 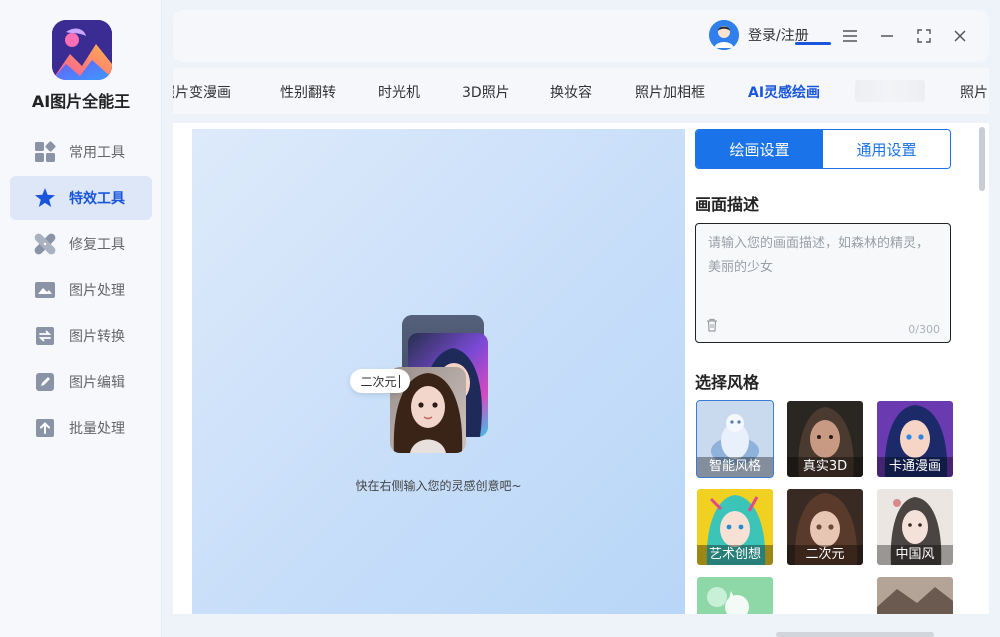 I want to click on style-tag-label: 二次元, so click(x=378, y=381).